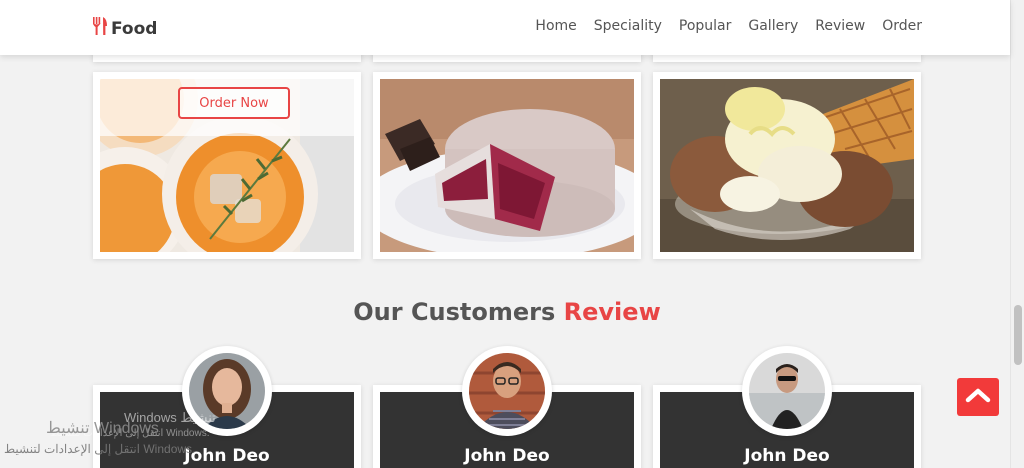  Describe the element at coordinates (100, 449) in the screenshot. I see `watermark-subtitle: انتقل إلى الإعدادات لتنشيط Windows.` at that location.